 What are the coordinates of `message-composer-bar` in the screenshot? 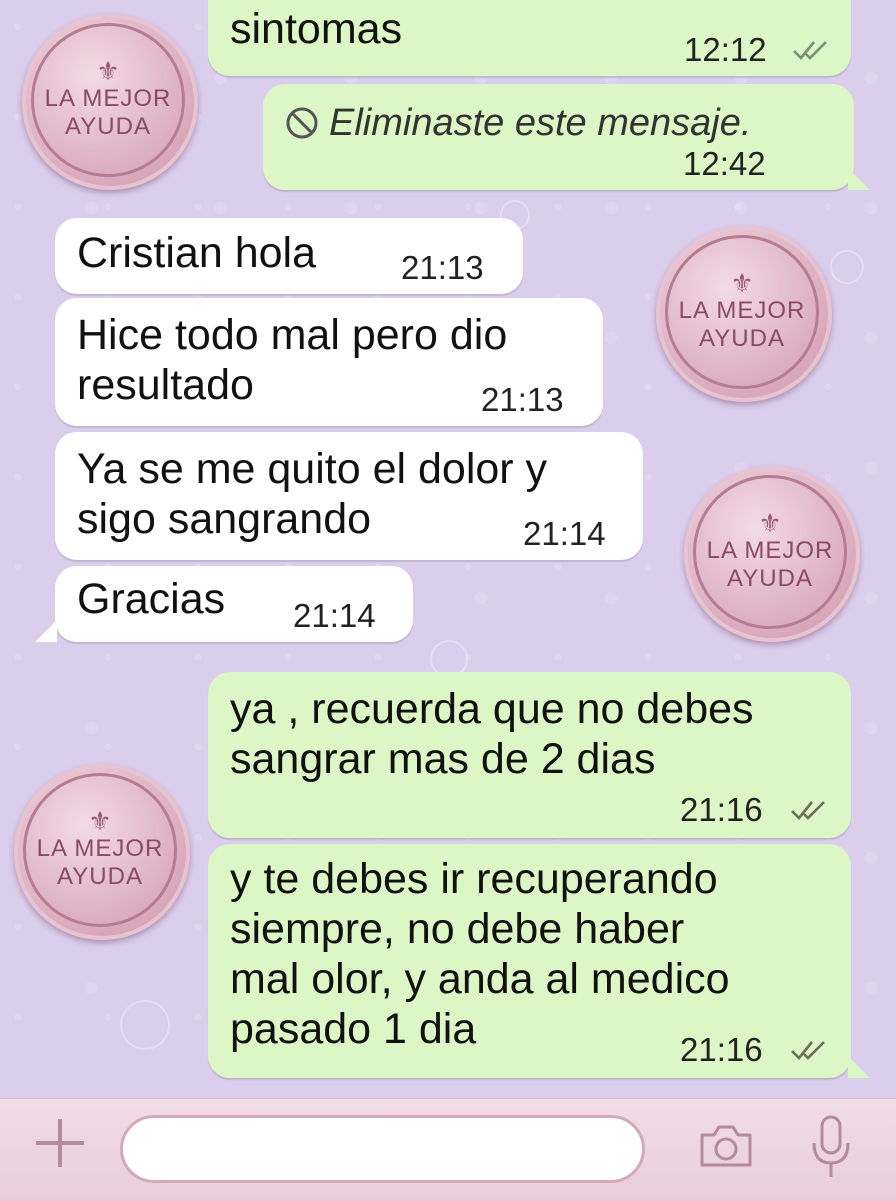 It's located at (448, 1149).